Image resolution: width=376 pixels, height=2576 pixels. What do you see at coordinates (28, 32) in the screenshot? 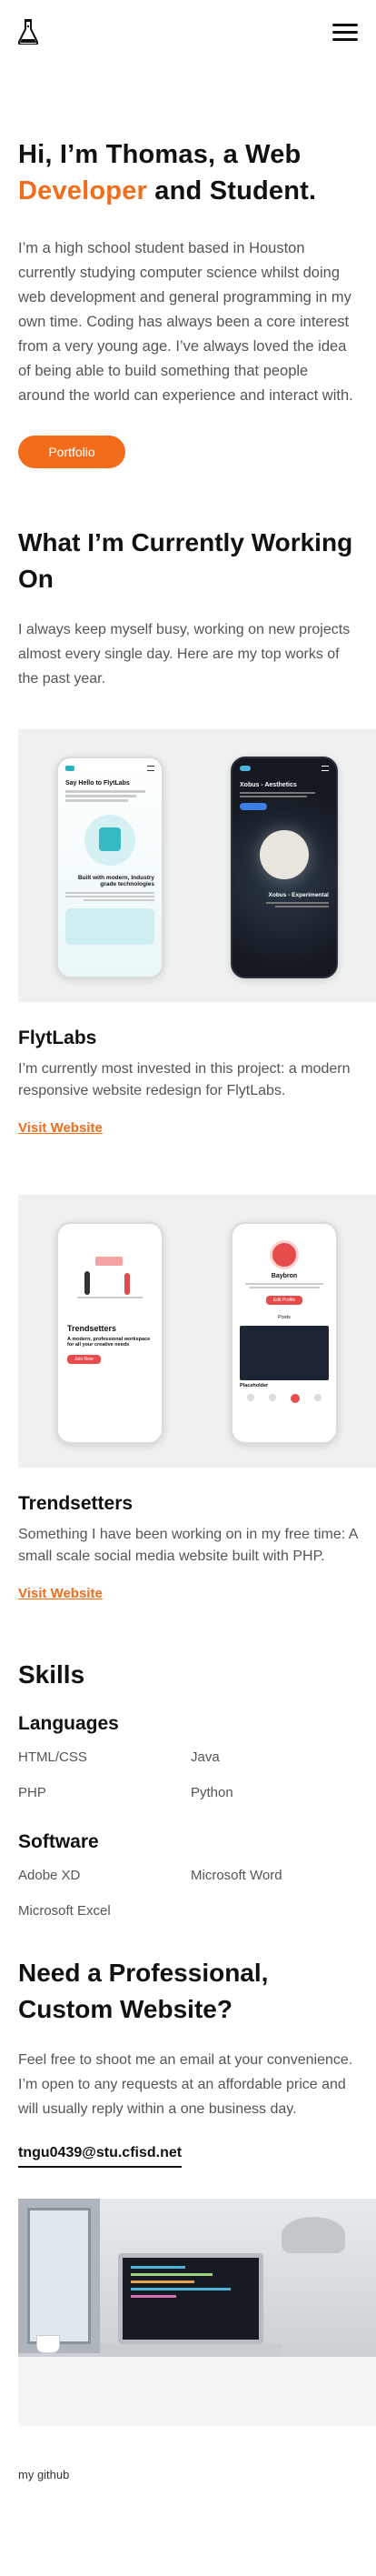
I see `flask-icon` at bounding box center [28, 32].